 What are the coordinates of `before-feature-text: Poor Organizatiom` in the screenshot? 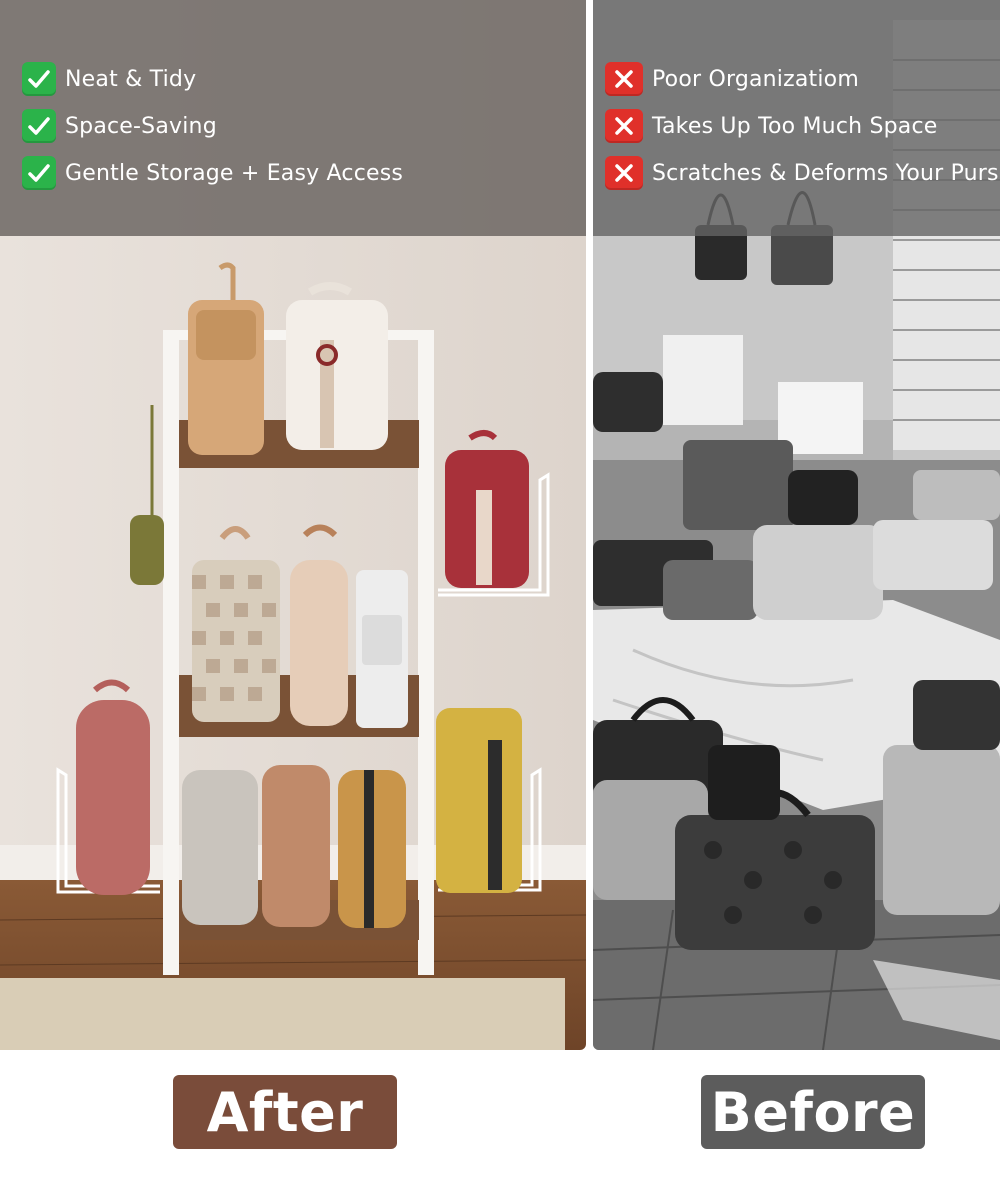 It's located at (755, 79).